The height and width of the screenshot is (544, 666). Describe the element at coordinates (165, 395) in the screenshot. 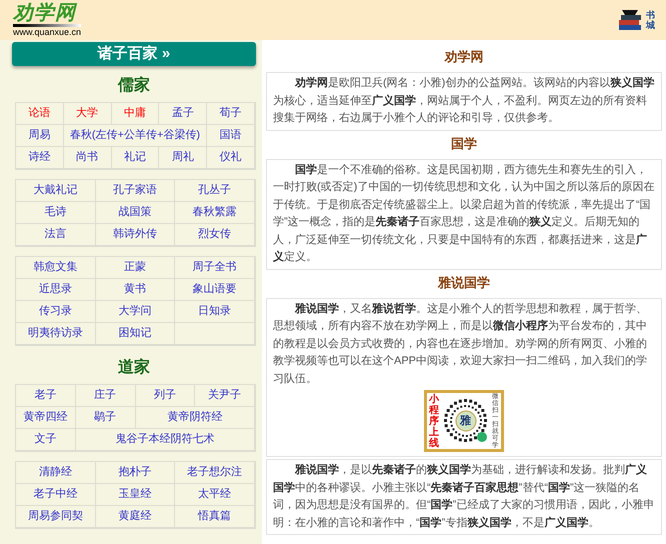

I see `book-link: 列子` at that location.